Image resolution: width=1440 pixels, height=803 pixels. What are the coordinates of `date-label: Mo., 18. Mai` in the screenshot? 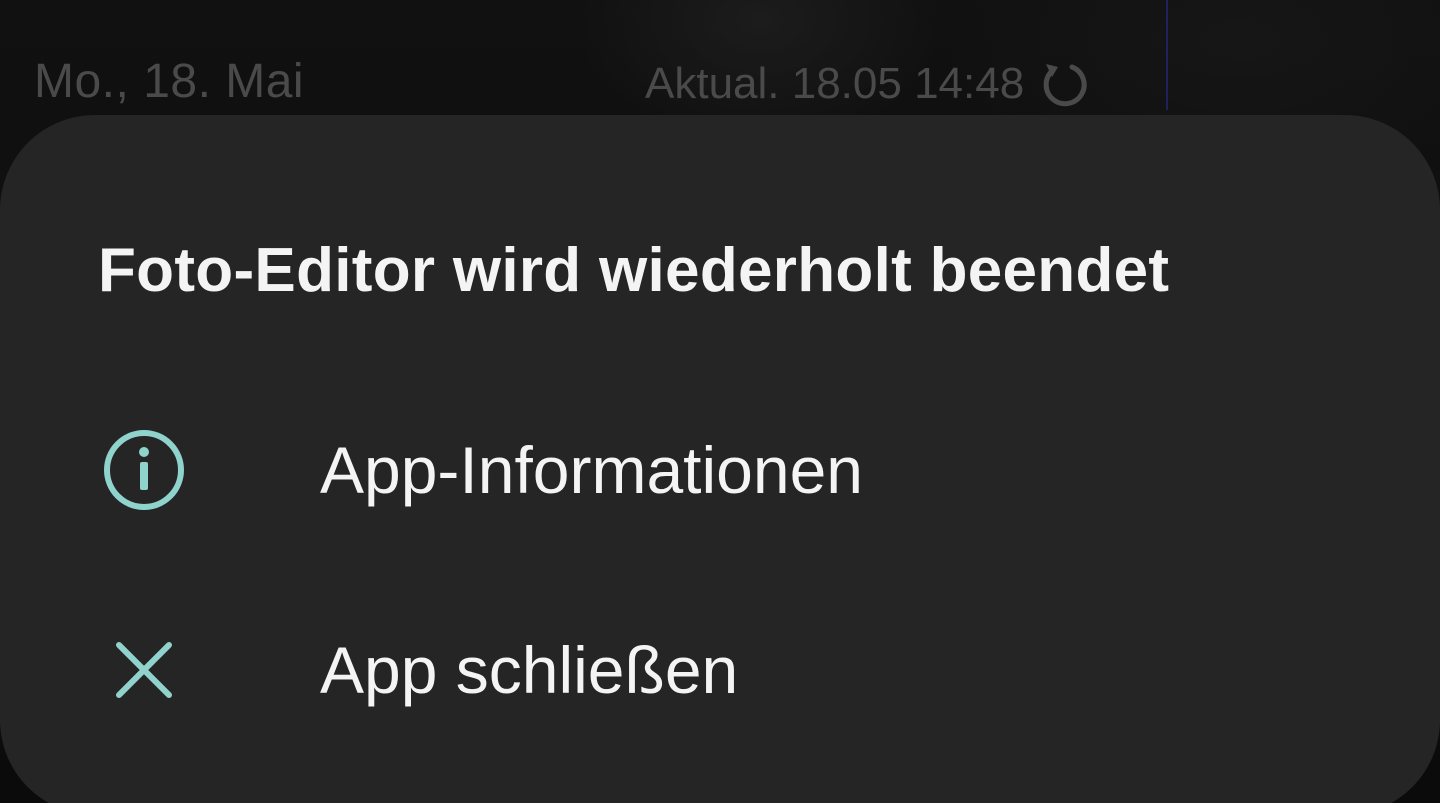 It's located at (169, 81).